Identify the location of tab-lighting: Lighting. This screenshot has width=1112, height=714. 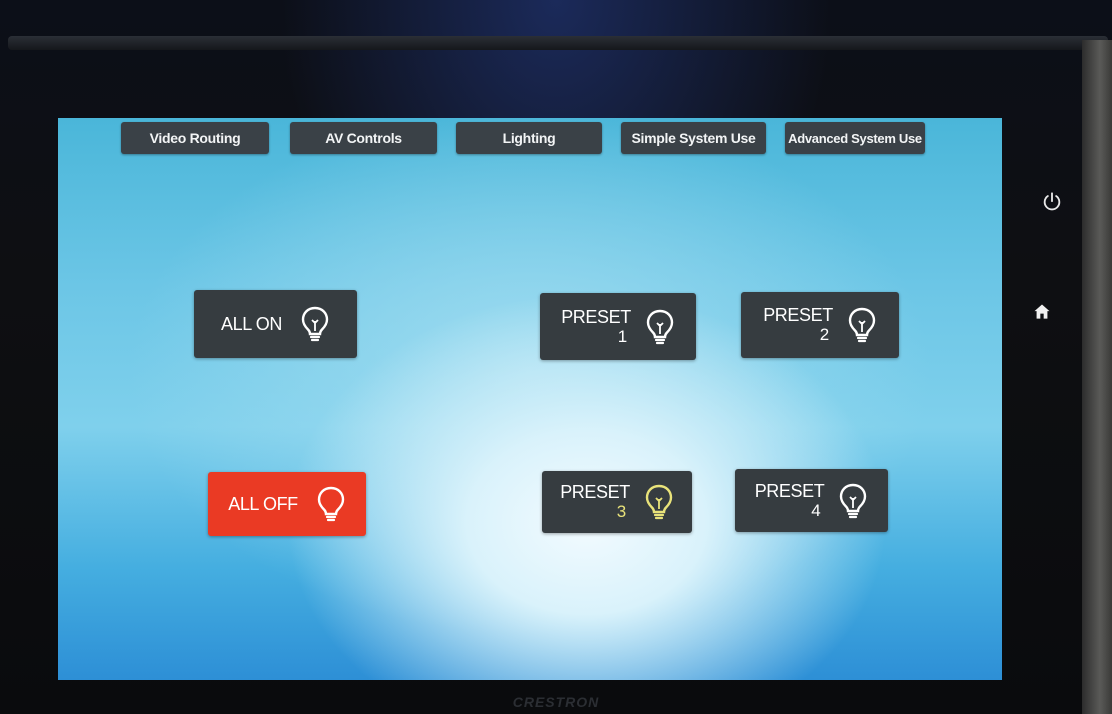
(529, 138).